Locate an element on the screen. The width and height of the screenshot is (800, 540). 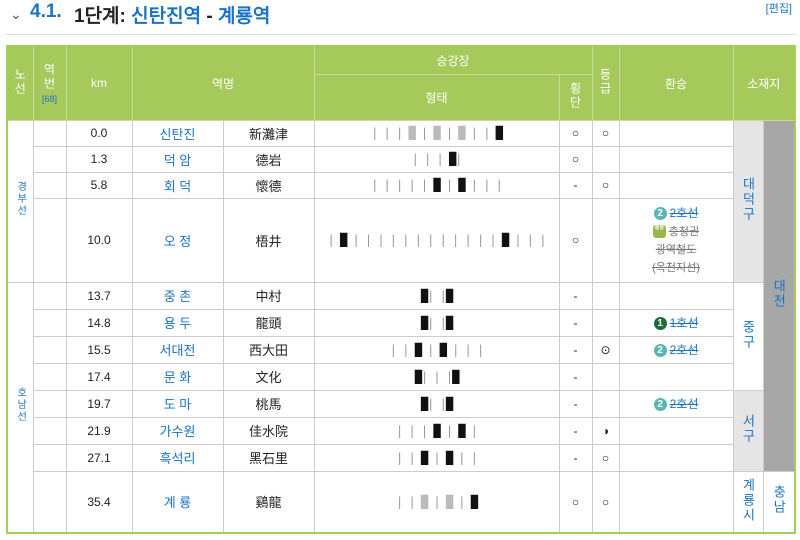
title-dash: - is located at coordinates (209, 16).